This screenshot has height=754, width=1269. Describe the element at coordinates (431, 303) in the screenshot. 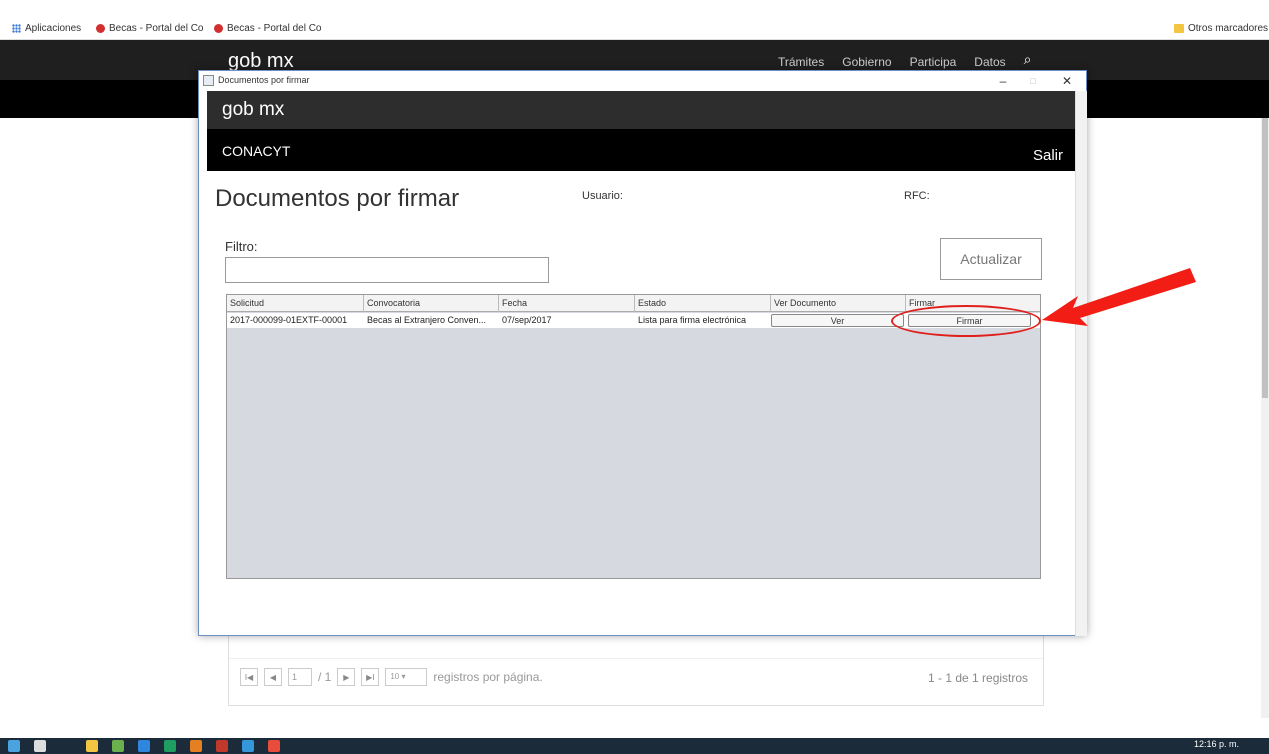

I see `column-header: Convocatoria` at that location.